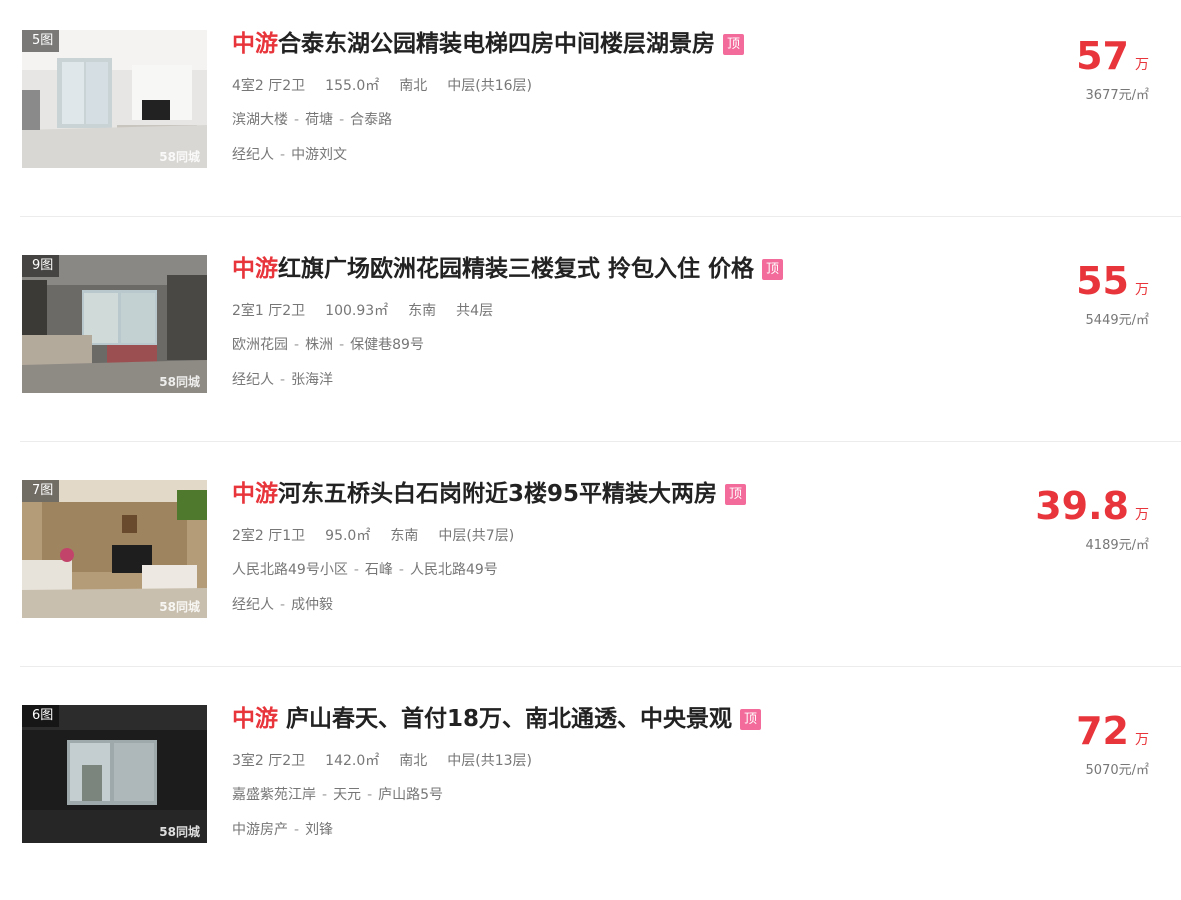 Image resolution: width=1181 pixels, height=900 pixels. Describe the element at coordinates (404, 536) in the screenshot. I see `orientation: 东南` at that location.